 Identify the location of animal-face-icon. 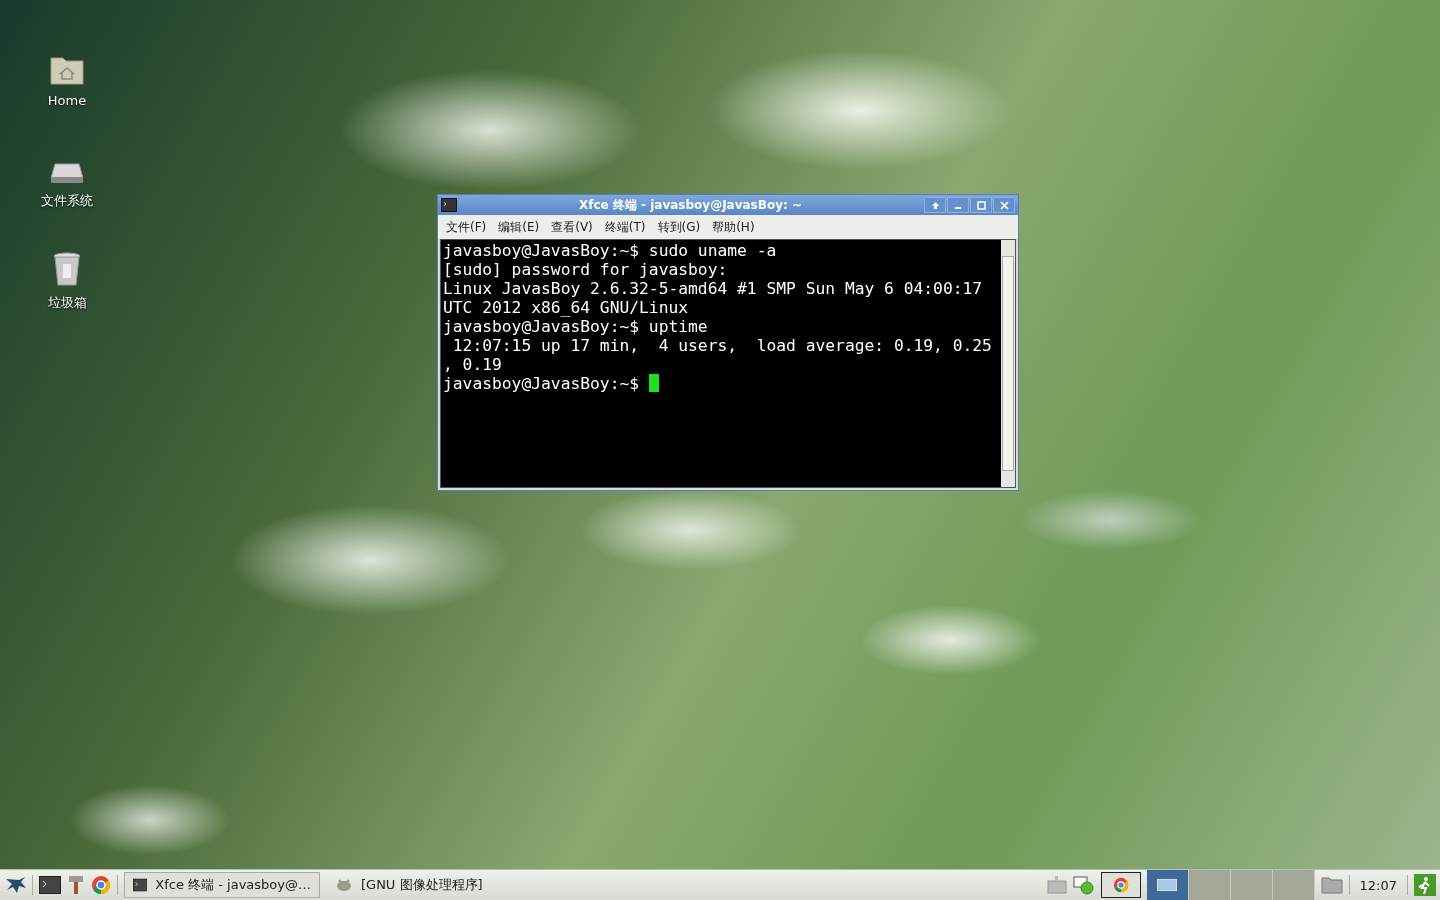
(344, 885).